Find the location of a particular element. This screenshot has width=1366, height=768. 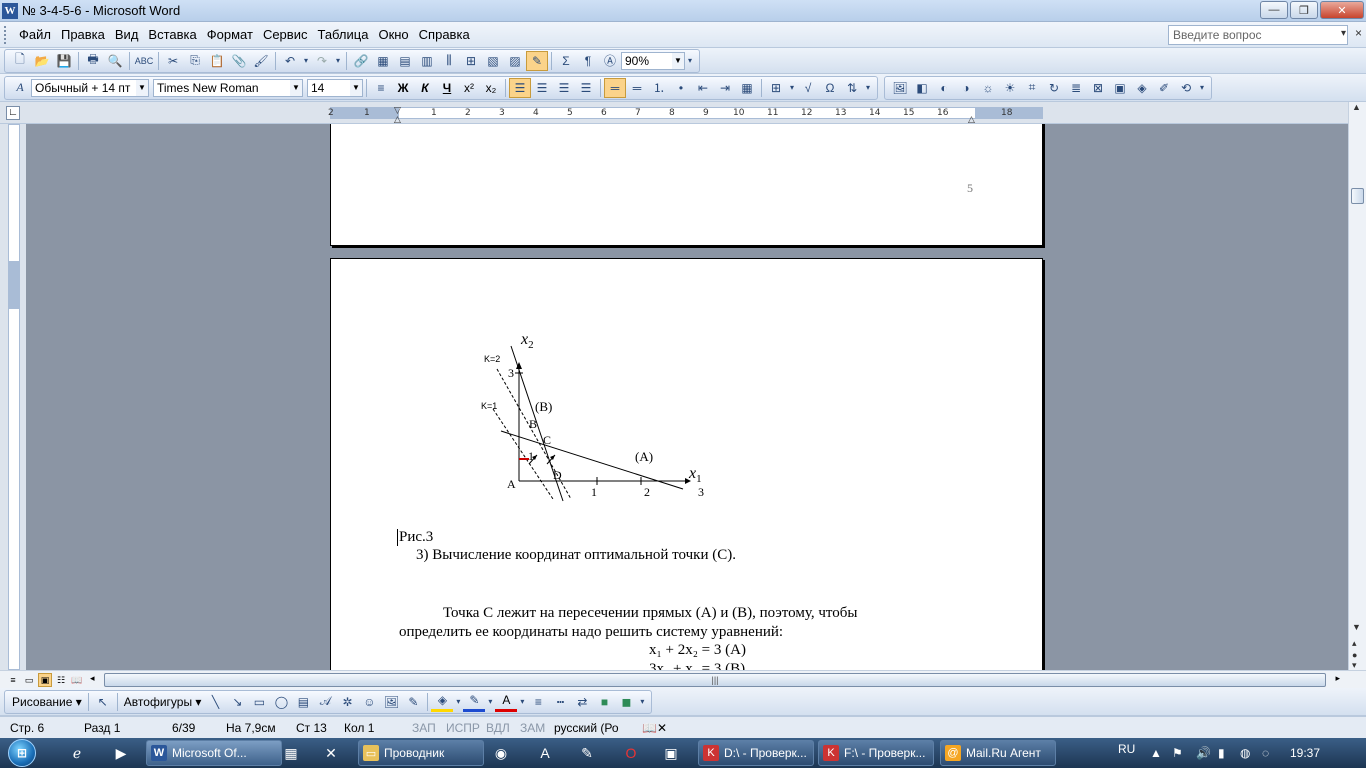

increase-indent-icon: ⇥ is located at coordinates (725, 88).